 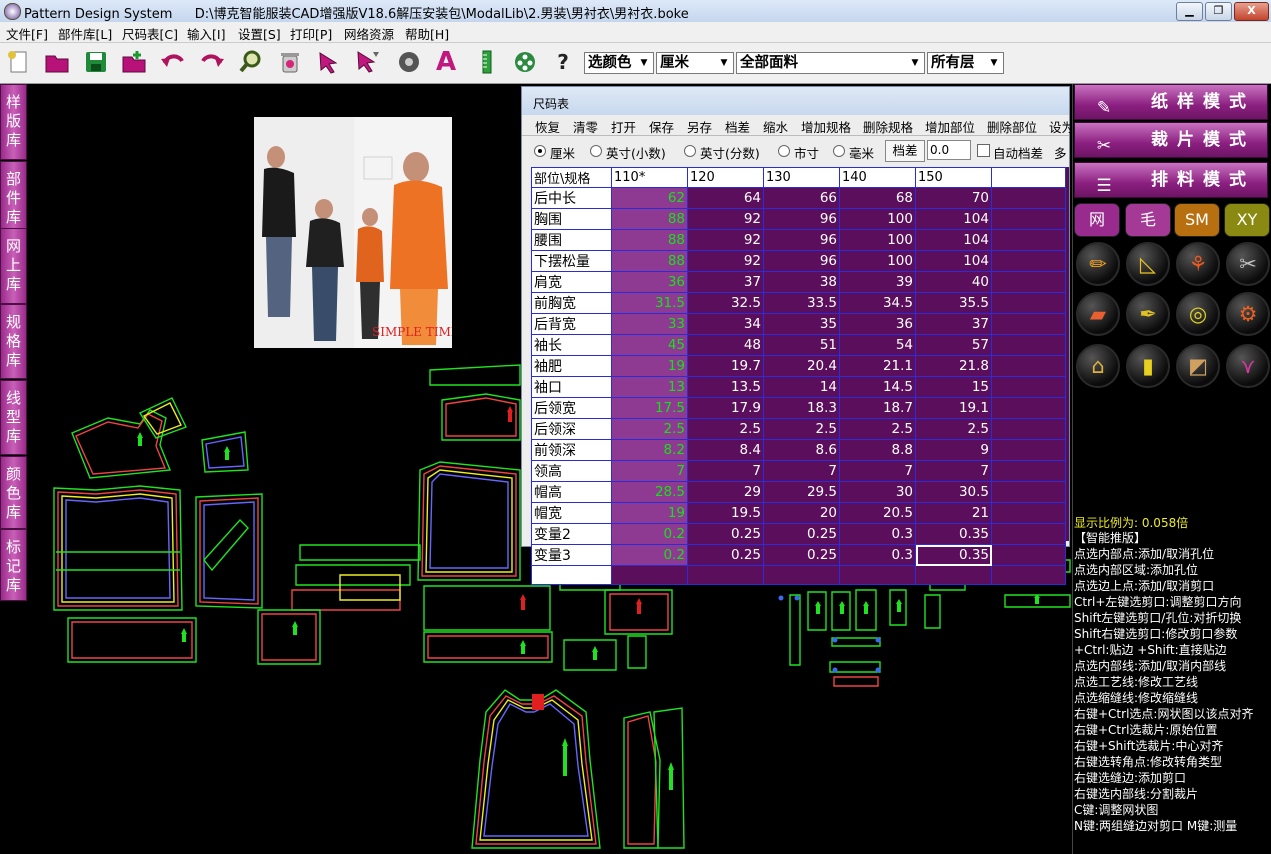 What do you see at coordinates (965, 63) in the screenshot?
I see `layer-combo: 所有层 ▼` at bounding box center [965, 63].